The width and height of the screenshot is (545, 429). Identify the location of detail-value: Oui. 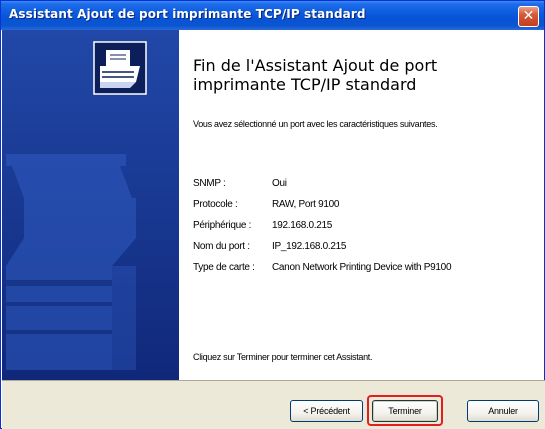
(279, 183).